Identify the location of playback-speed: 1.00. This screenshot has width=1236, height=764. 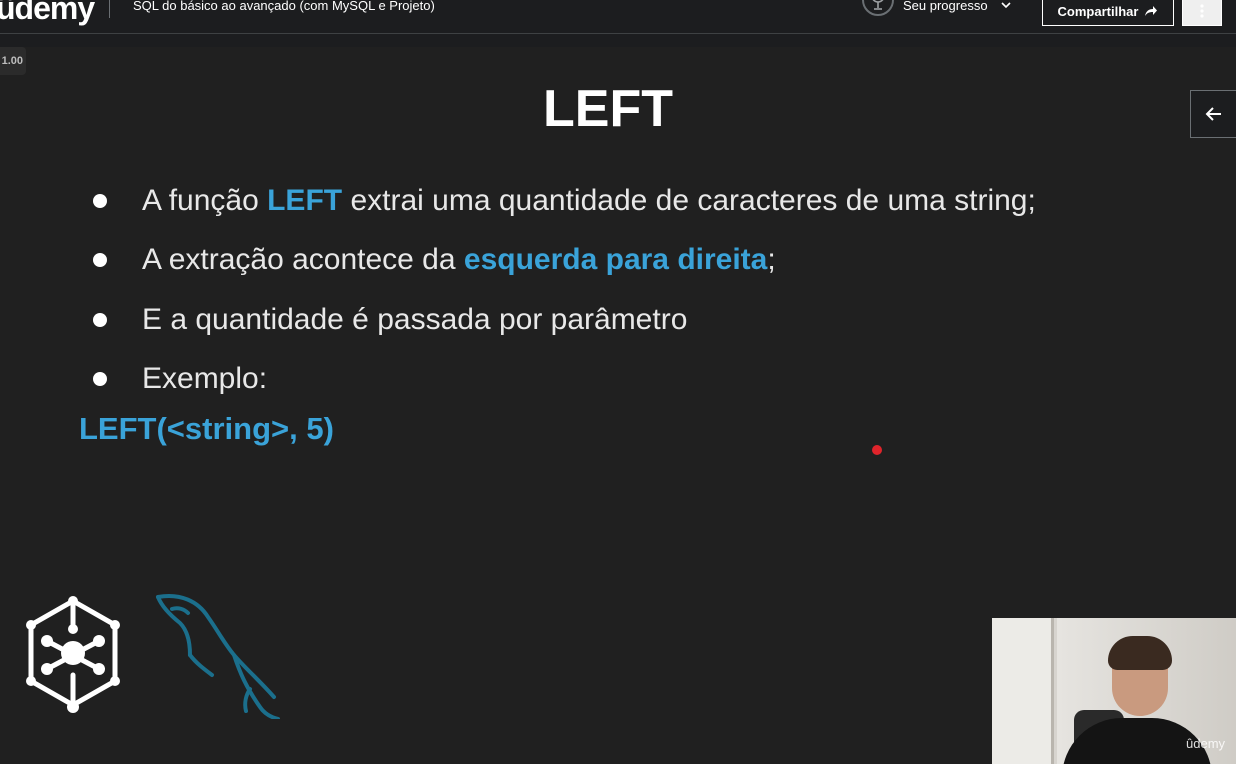
(13, 61).